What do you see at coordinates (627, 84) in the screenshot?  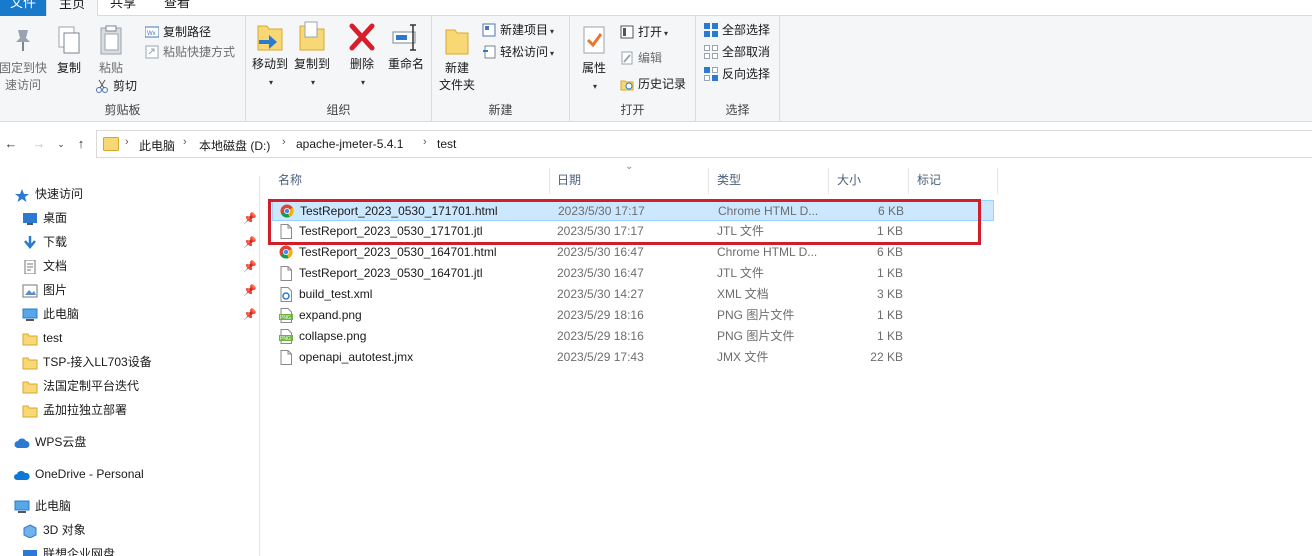 I see `history-icon` at bounding box center [627, 84].